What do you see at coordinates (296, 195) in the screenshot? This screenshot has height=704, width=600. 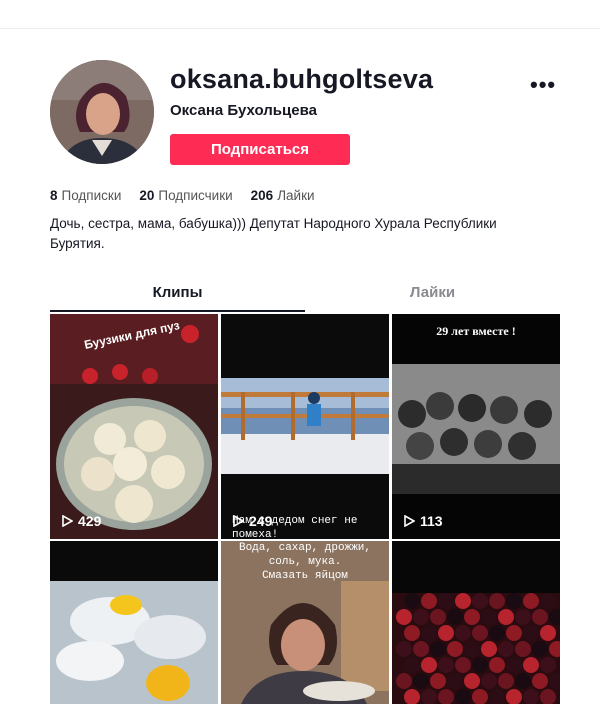 I see `likes-label: Лайки` at bounding box center [296, 195].